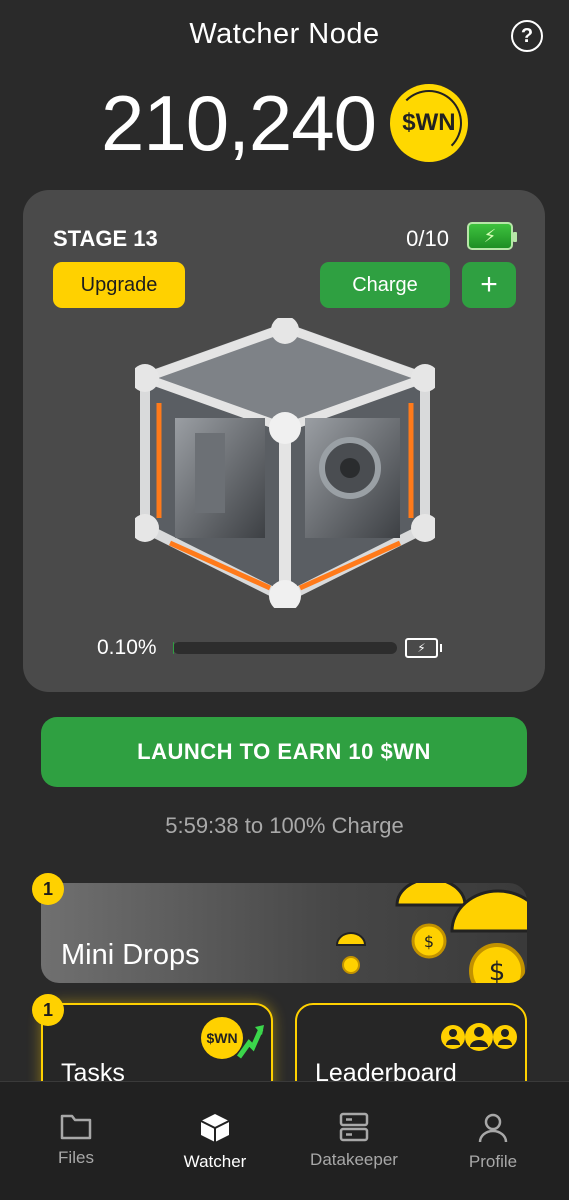 The width and height of the screenshot is (569, 1200). Describe the element at coordinates (105, 238) in the screenshot. I see `stage-label: STAGE 13` at that location.